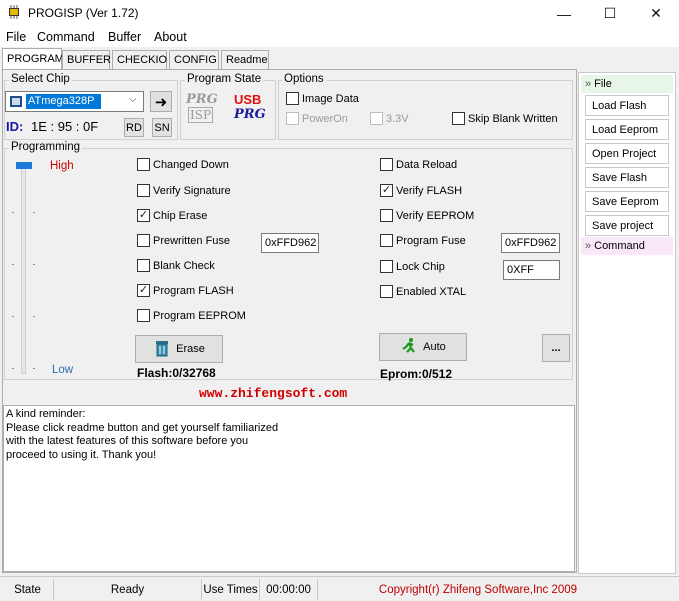  Describe the element at coordinates (134, 127) in the screenshot. I see `rd-button: RD` at that location.